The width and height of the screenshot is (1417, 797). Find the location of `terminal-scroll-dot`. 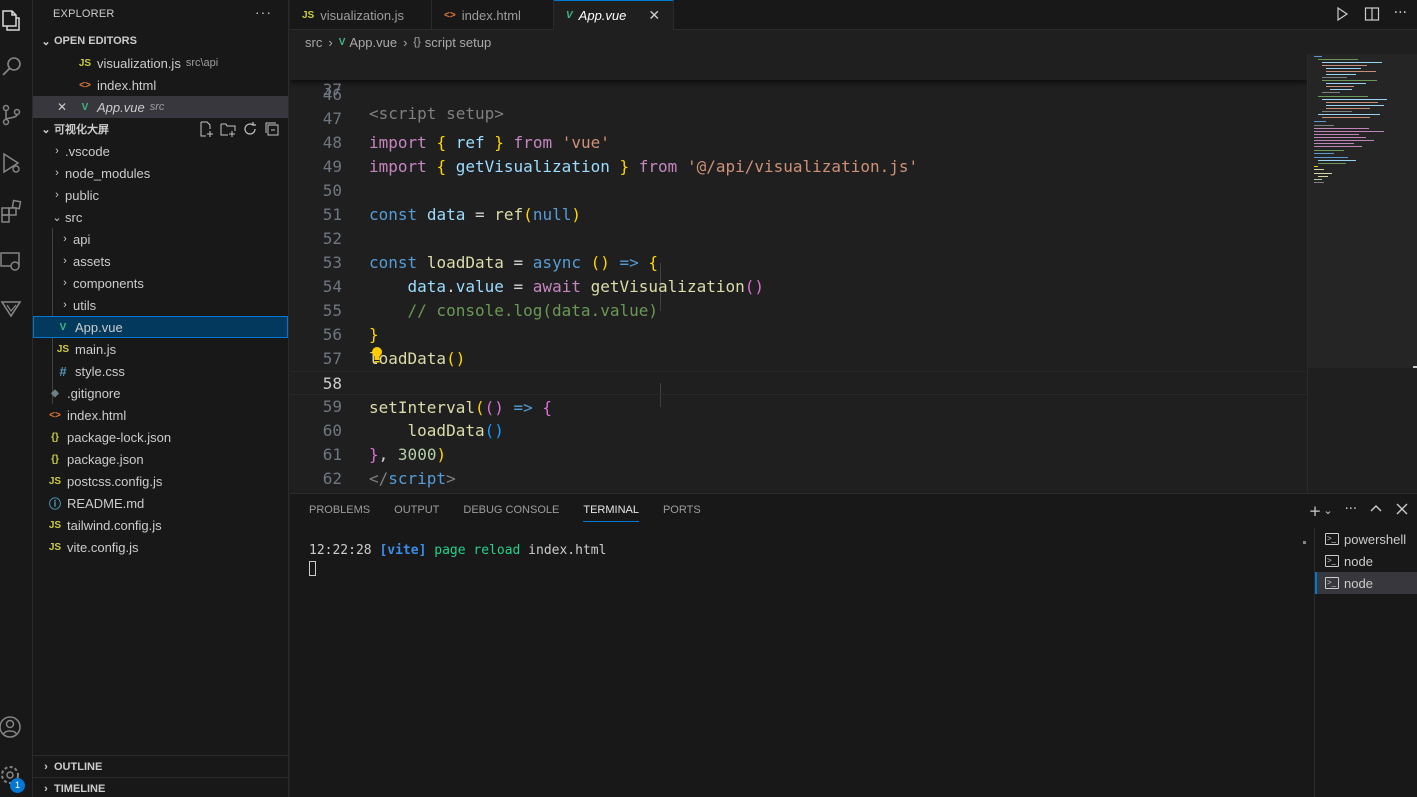

terminal-scroll-dot is located at coordinates (1304, 542).